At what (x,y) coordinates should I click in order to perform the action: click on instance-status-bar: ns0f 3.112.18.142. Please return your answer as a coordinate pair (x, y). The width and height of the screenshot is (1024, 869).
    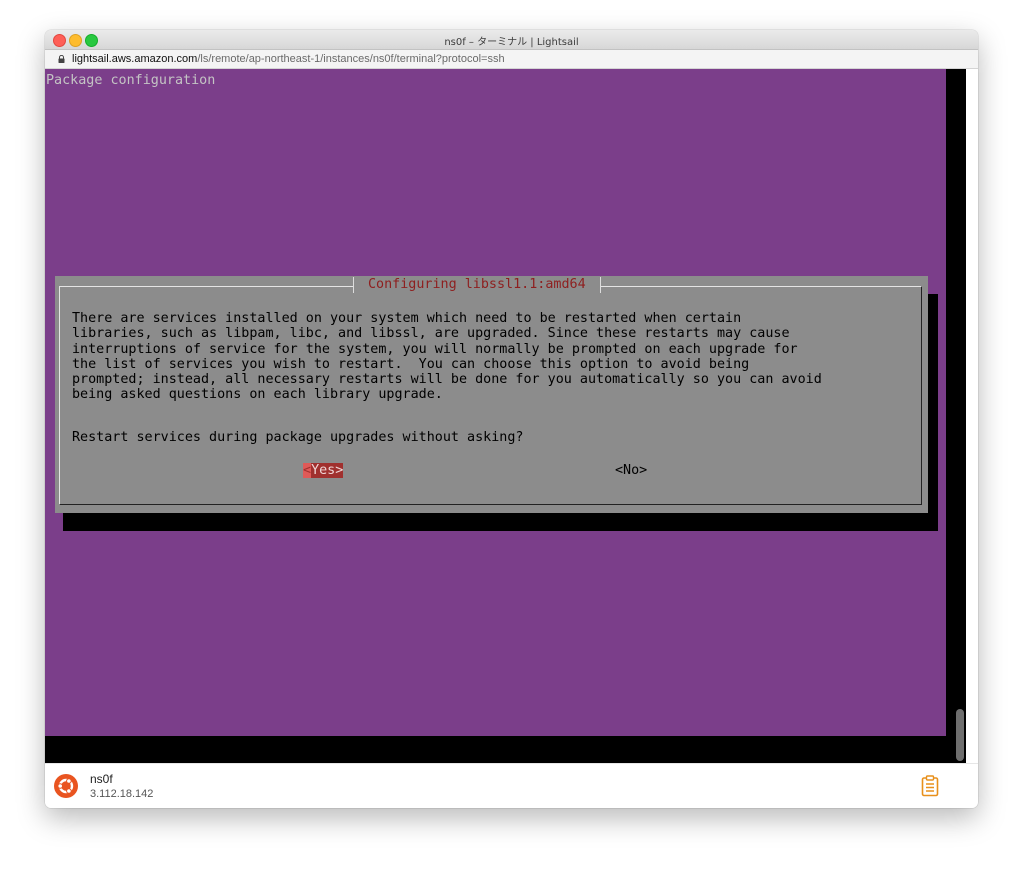
    Looking at the image, I should click on (511, 785).